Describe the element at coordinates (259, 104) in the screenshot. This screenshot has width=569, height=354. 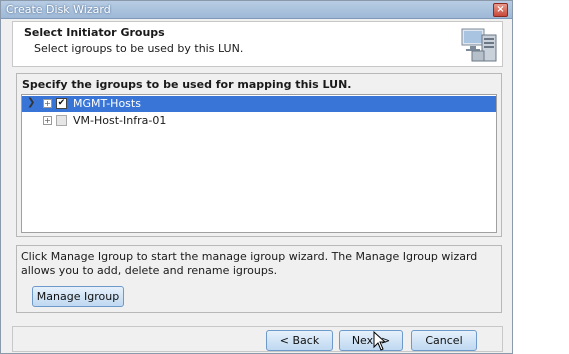
I see `igroup-row-mgmt-hosts: ❯ + ✔ MGMT-Hosts` at that location.